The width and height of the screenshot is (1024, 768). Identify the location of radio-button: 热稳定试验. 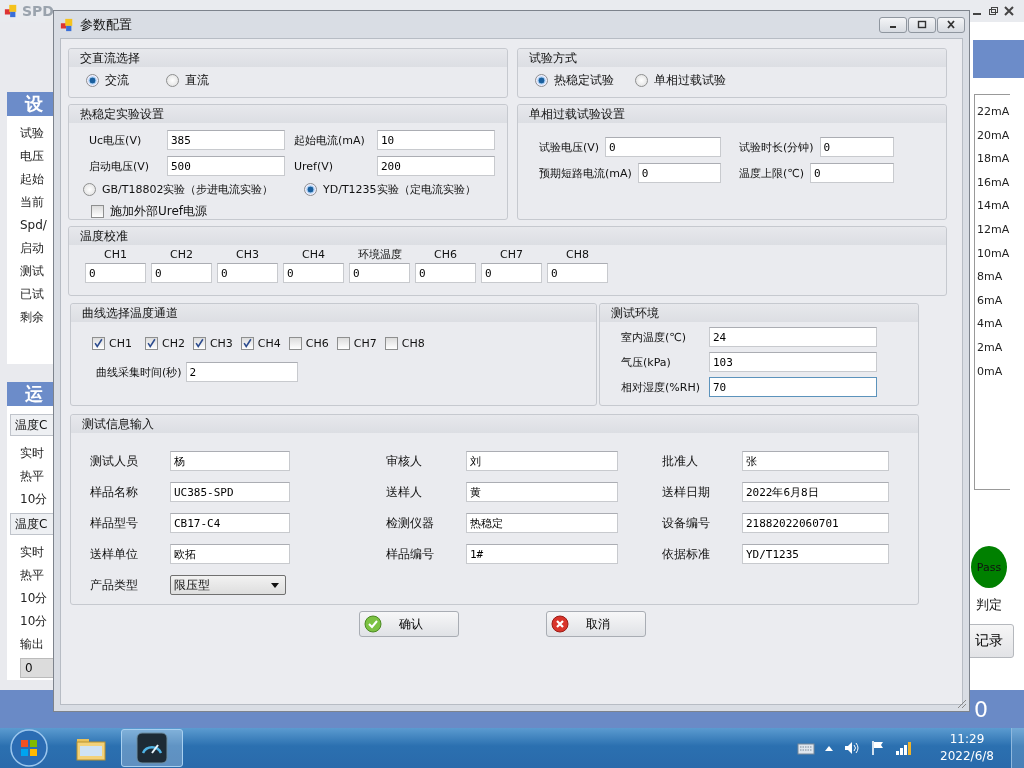
(585, 80).